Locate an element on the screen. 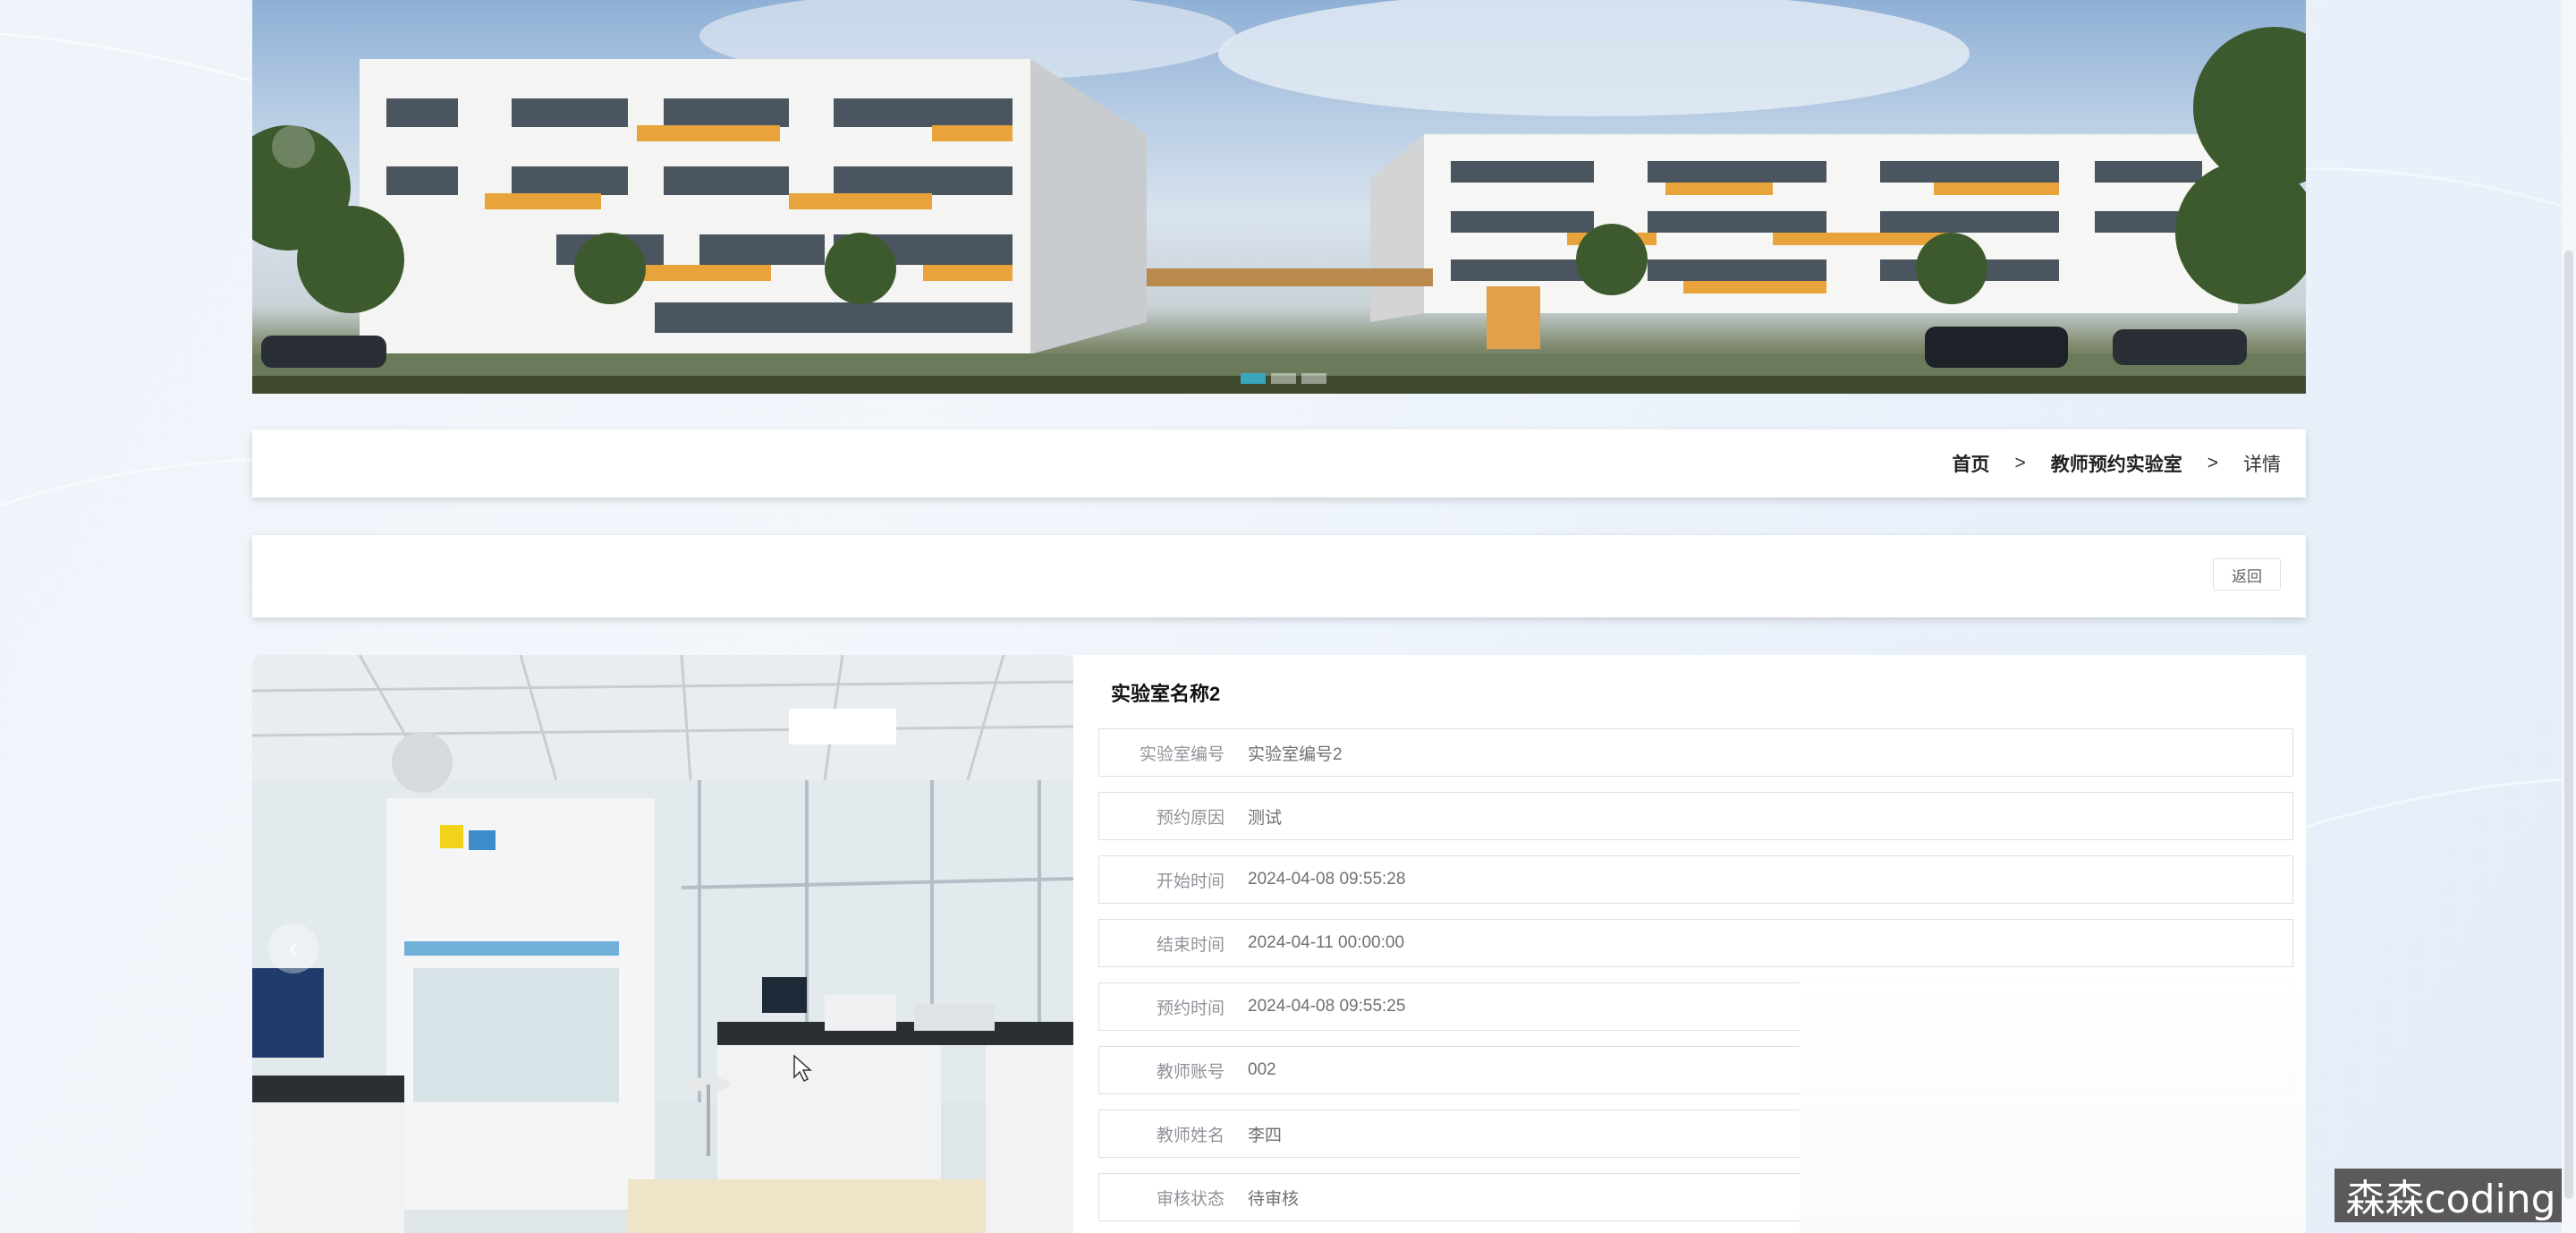 The height and width of the screenshot is (1233, 2576). carousel-indicators is located at coordinates (1283, 378).